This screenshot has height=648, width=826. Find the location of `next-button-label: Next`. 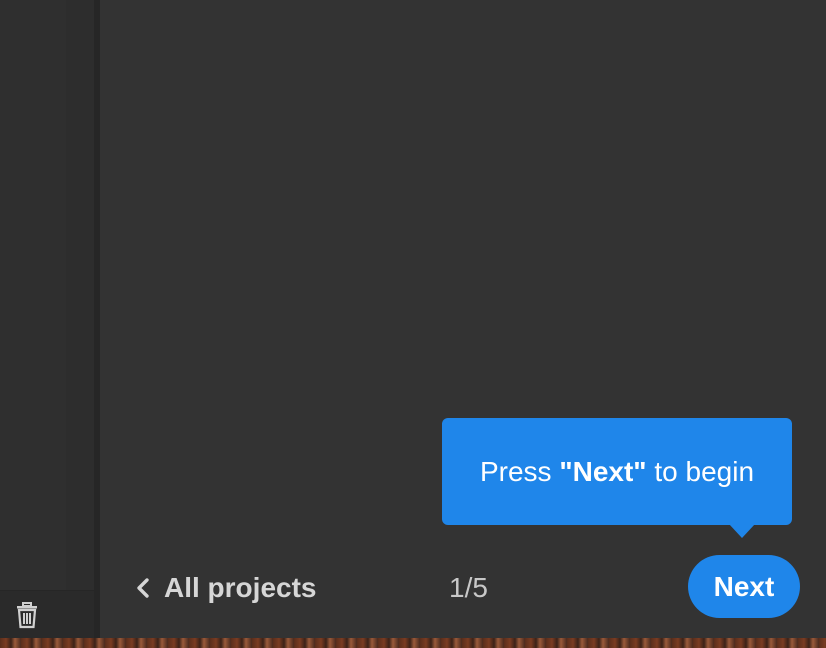

next-button-label: Next is located at coordinates (744, 586).